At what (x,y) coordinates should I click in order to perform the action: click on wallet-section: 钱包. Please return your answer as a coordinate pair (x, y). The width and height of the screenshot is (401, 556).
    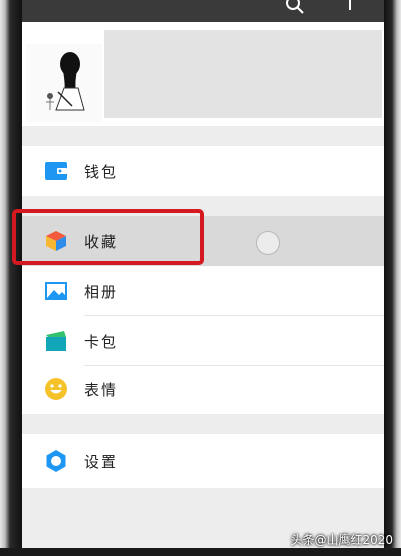
    Looking at the image, I should click on (203, 171).